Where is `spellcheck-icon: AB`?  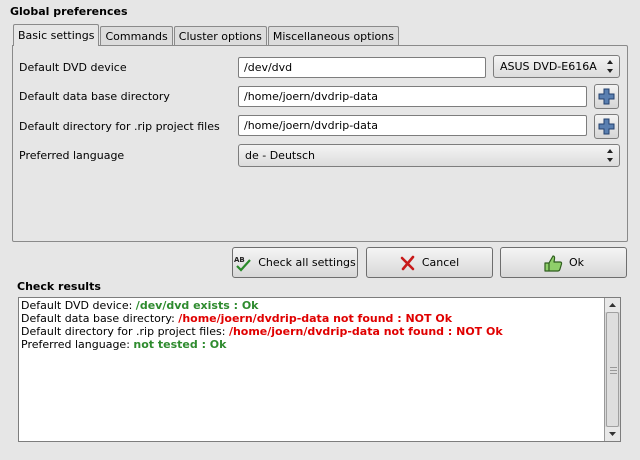
spellcheck-icon: AB is located at coordinates (243, 264).